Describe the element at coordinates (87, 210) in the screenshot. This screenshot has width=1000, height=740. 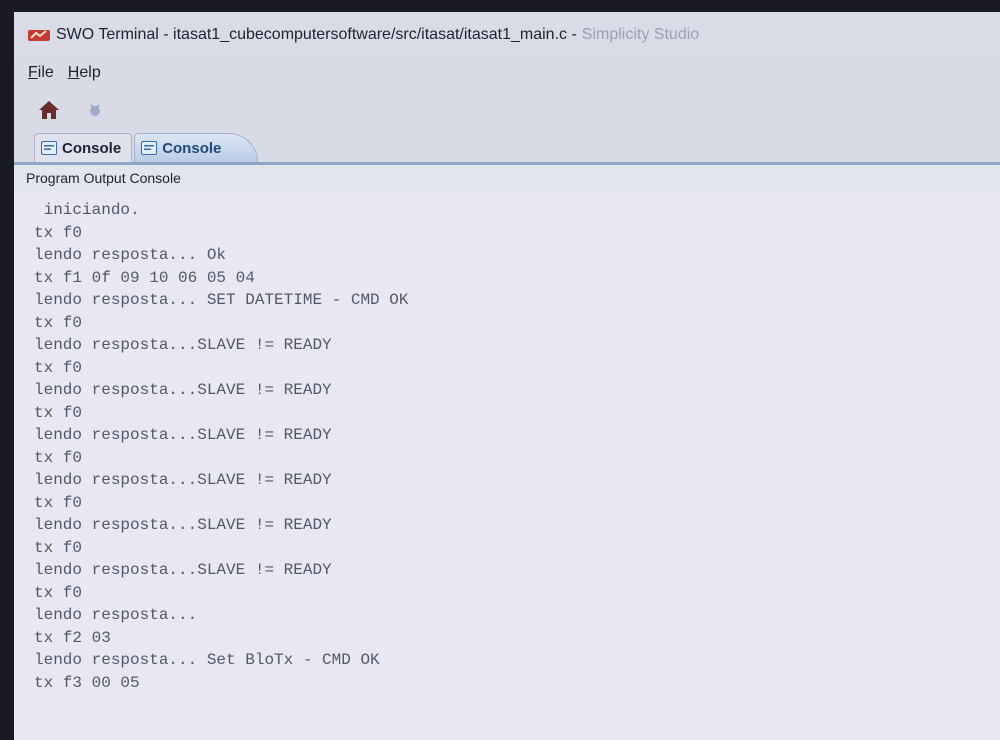
I see `console-line: iniciando.` at that location.